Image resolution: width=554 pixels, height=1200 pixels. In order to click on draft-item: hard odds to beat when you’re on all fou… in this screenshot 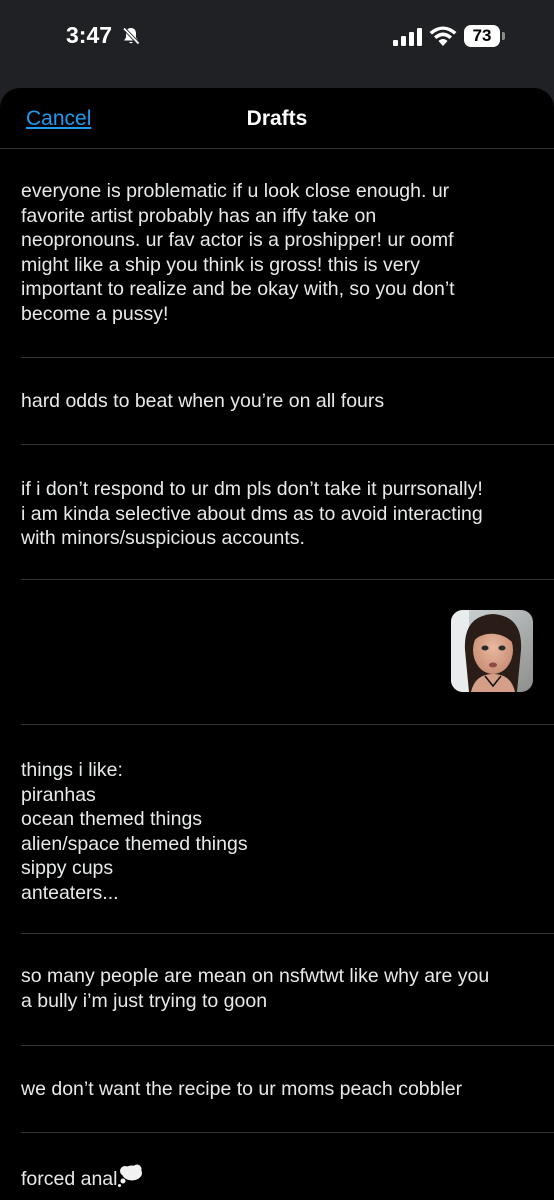, I will do `click(287, 401)`.